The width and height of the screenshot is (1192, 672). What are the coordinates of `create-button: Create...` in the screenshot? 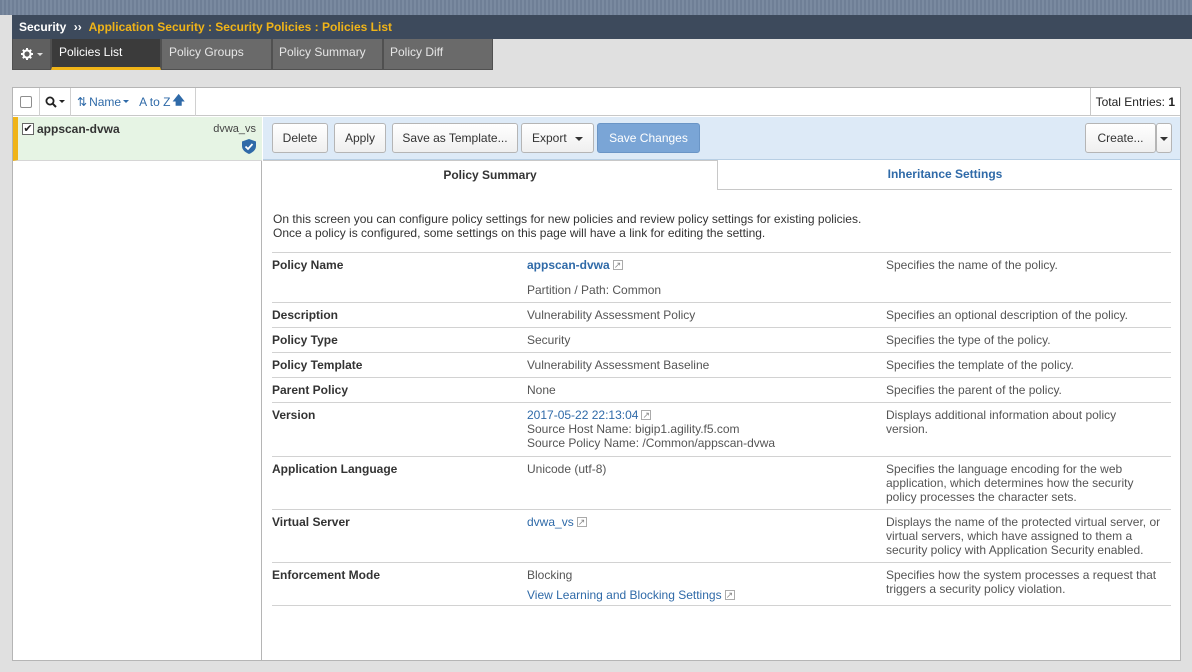 It's located at (1120, 138).